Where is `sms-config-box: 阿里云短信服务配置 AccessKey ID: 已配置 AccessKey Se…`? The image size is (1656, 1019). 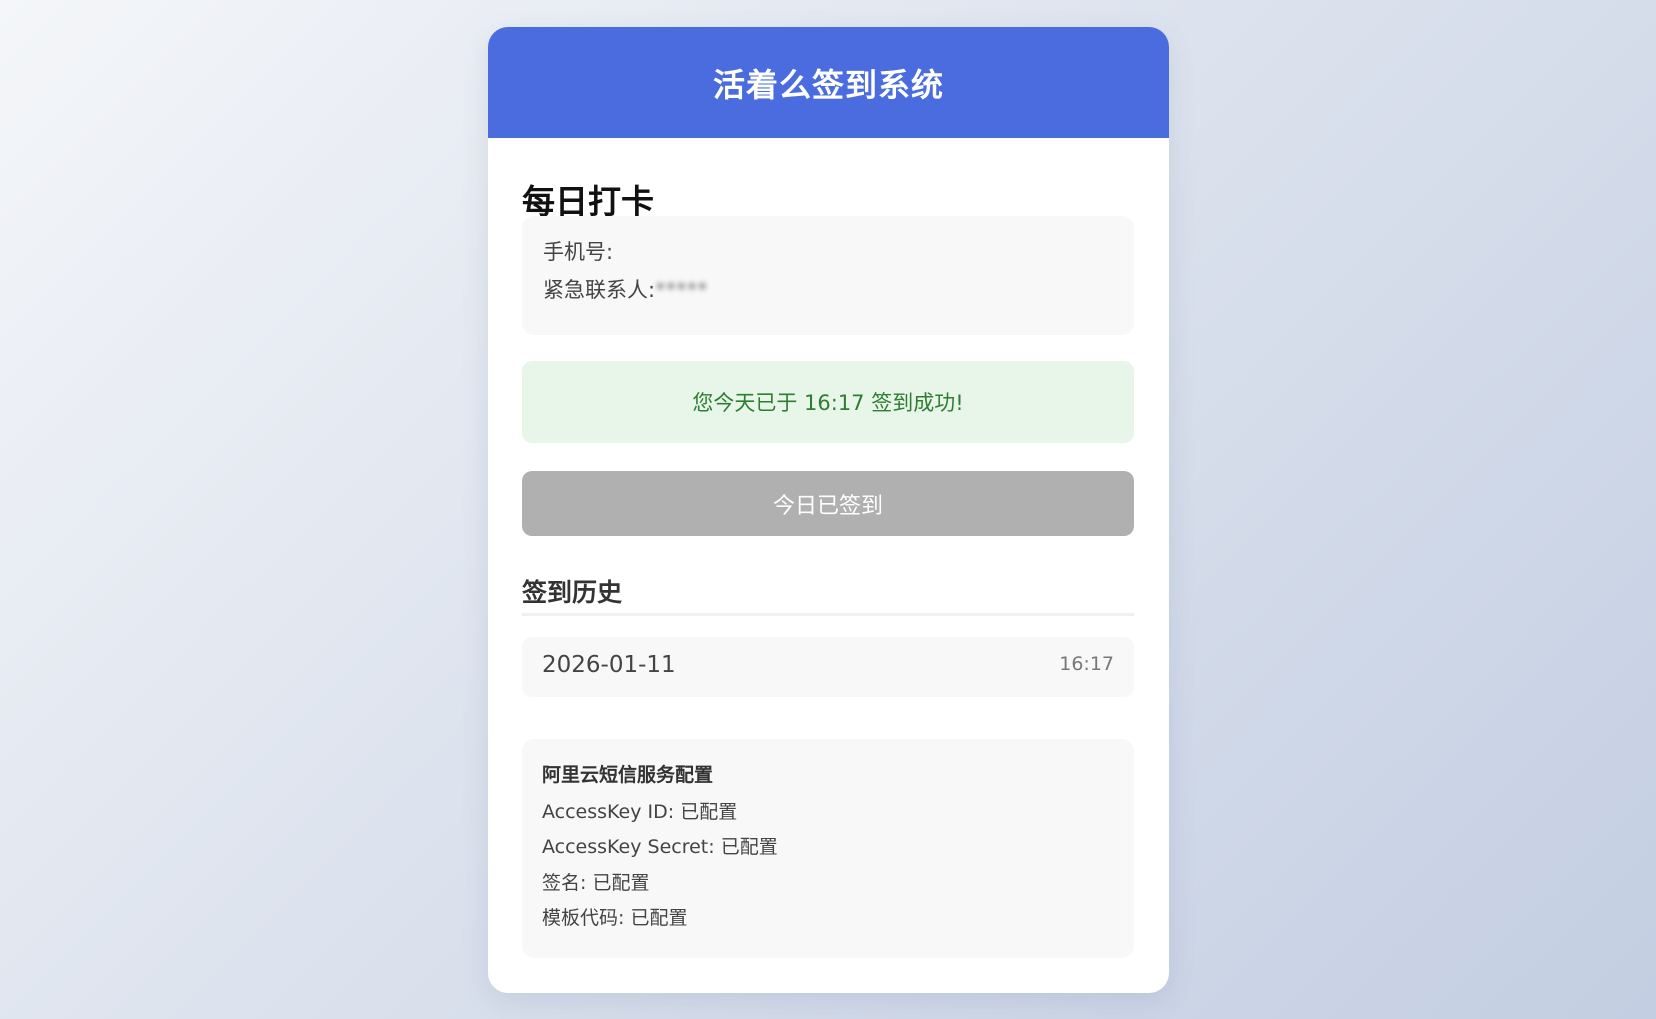 sms-config-box: 阿里云短信服务配置 AccessKey ID: 已配置 AccessKey Se… is located at coordinates (828, 848).